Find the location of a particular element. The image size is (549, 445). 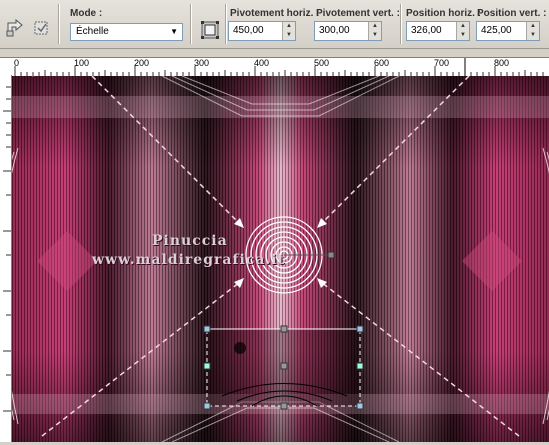

apply-icon is located at coordinates (41, 28).